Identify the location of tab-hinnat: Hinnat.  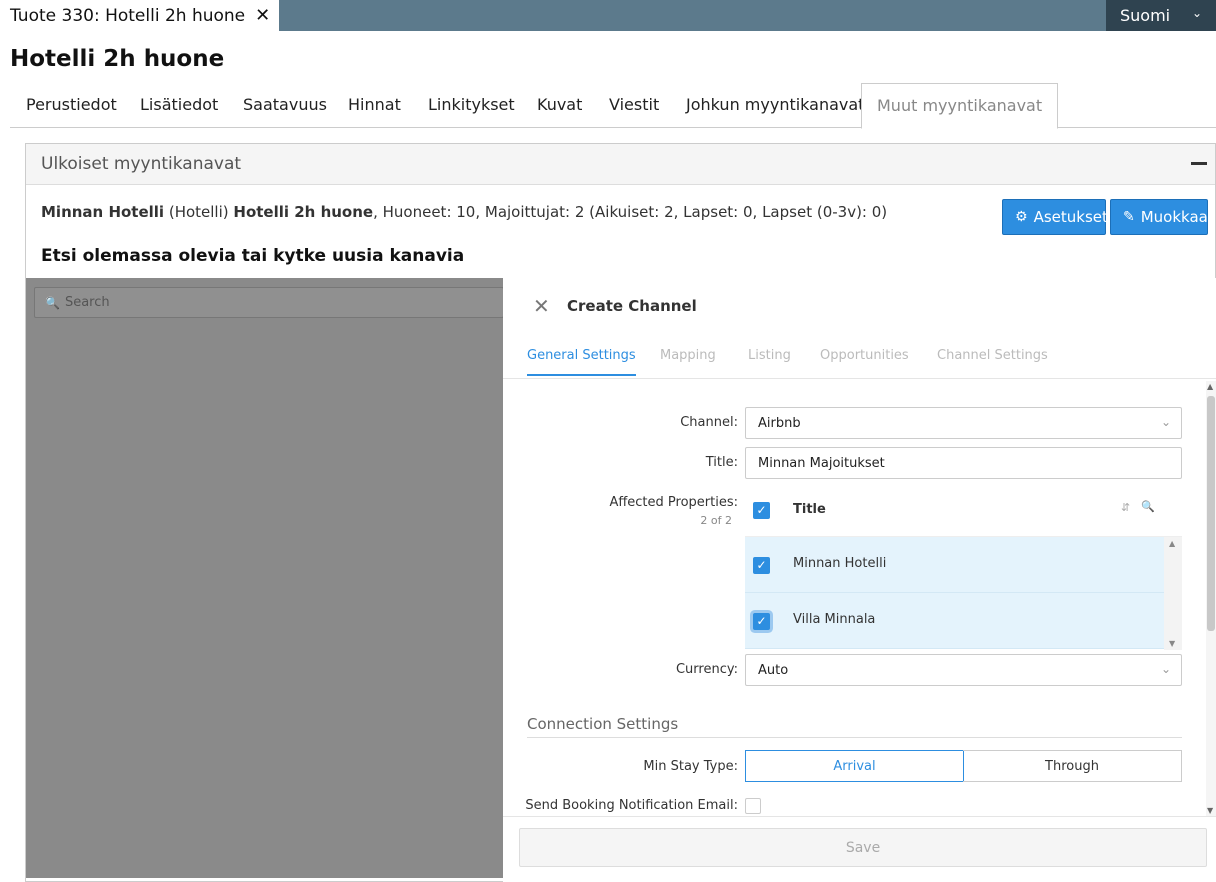
(374, 105).